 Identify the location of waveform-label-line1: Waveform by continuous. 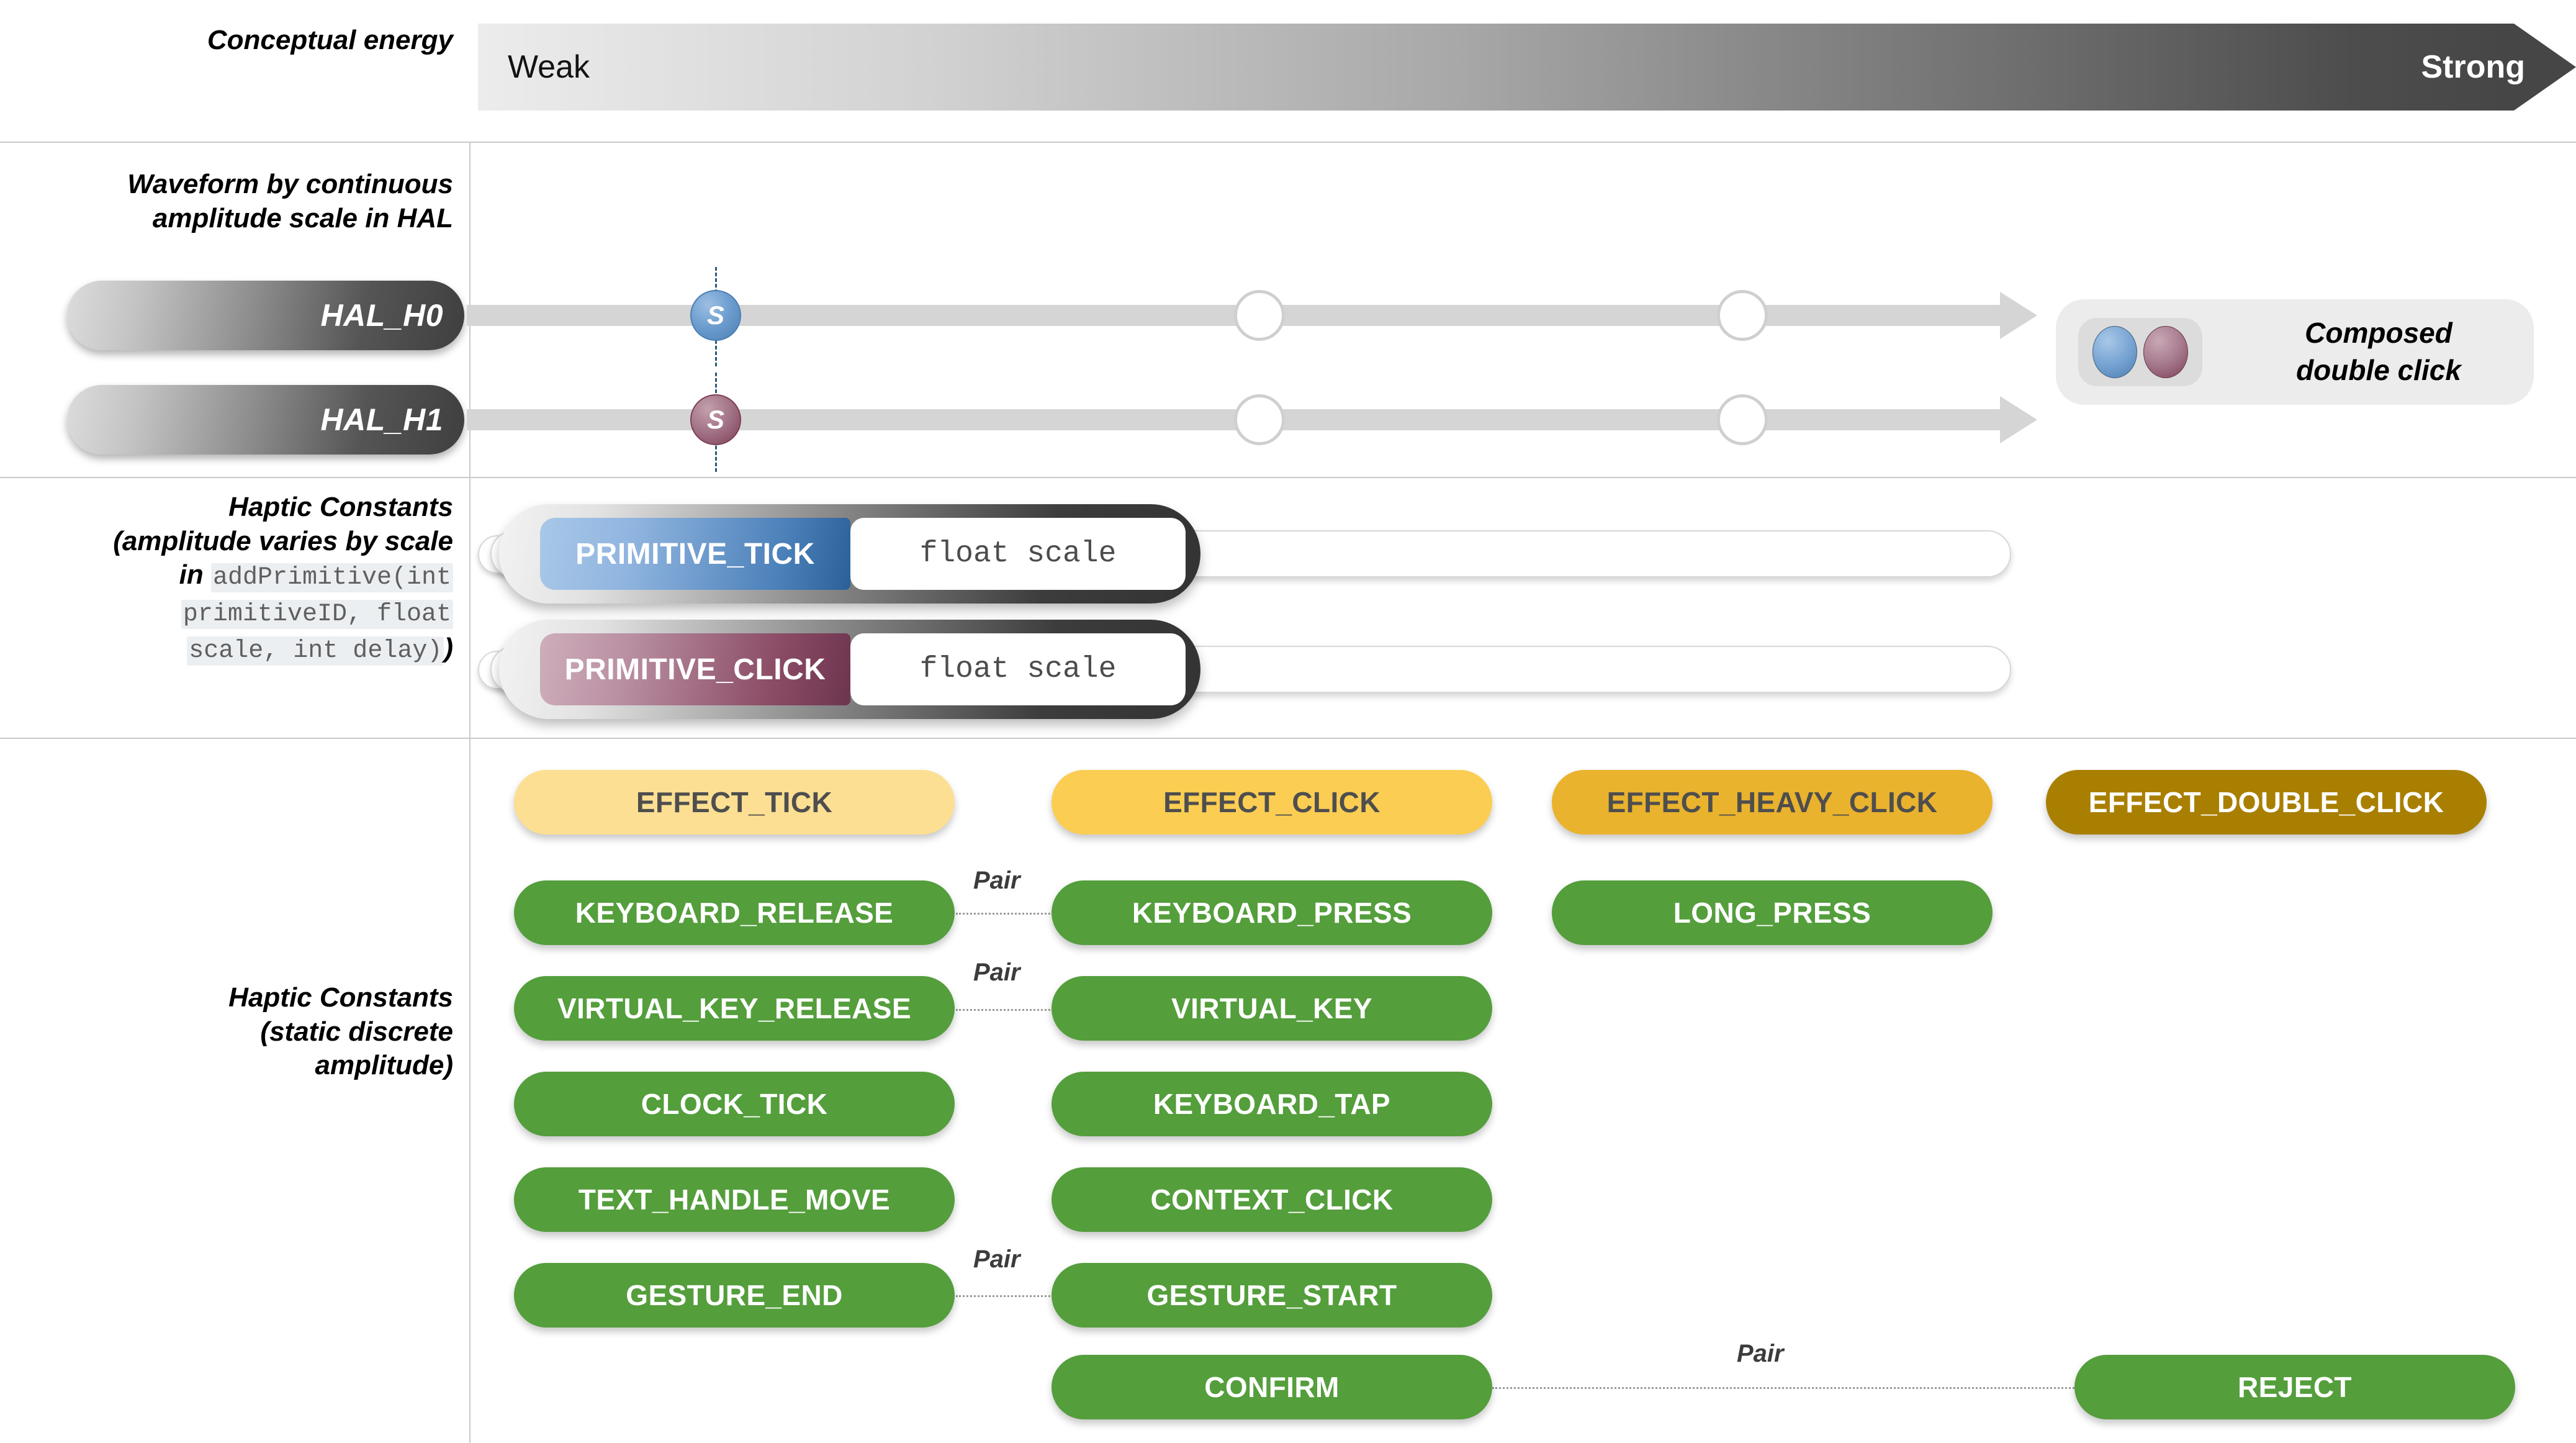
(290, 184).